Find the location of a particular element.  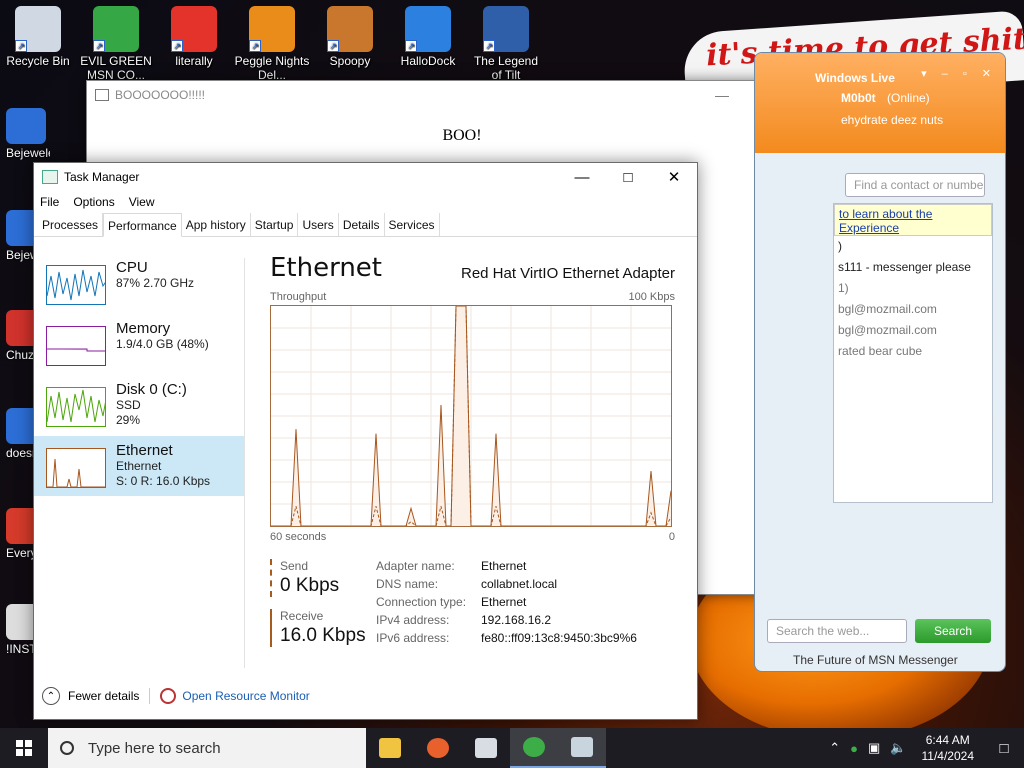

news-app-icon is located at coordinates (486, 748).